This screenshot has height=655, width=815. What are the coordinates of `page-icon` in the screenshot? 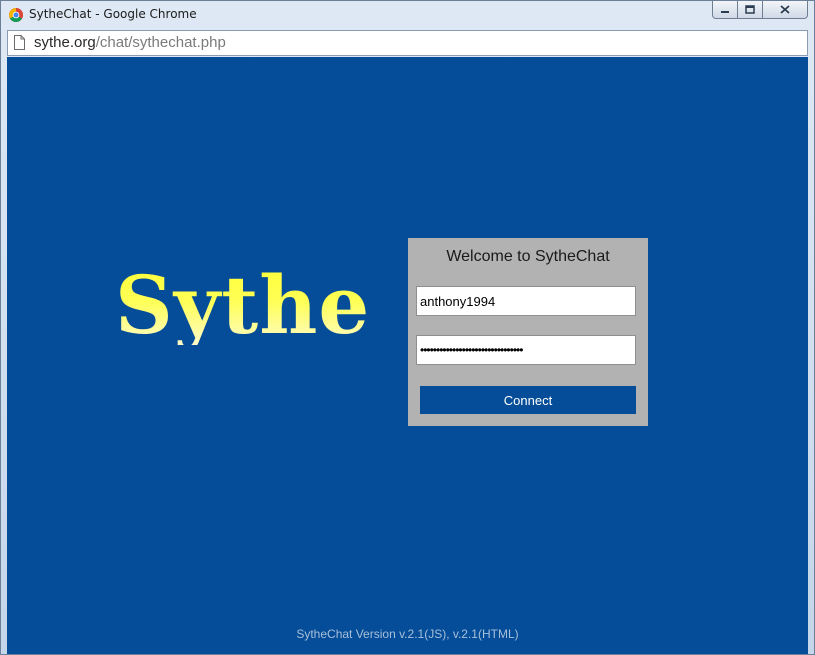 It's located at (19, 42).